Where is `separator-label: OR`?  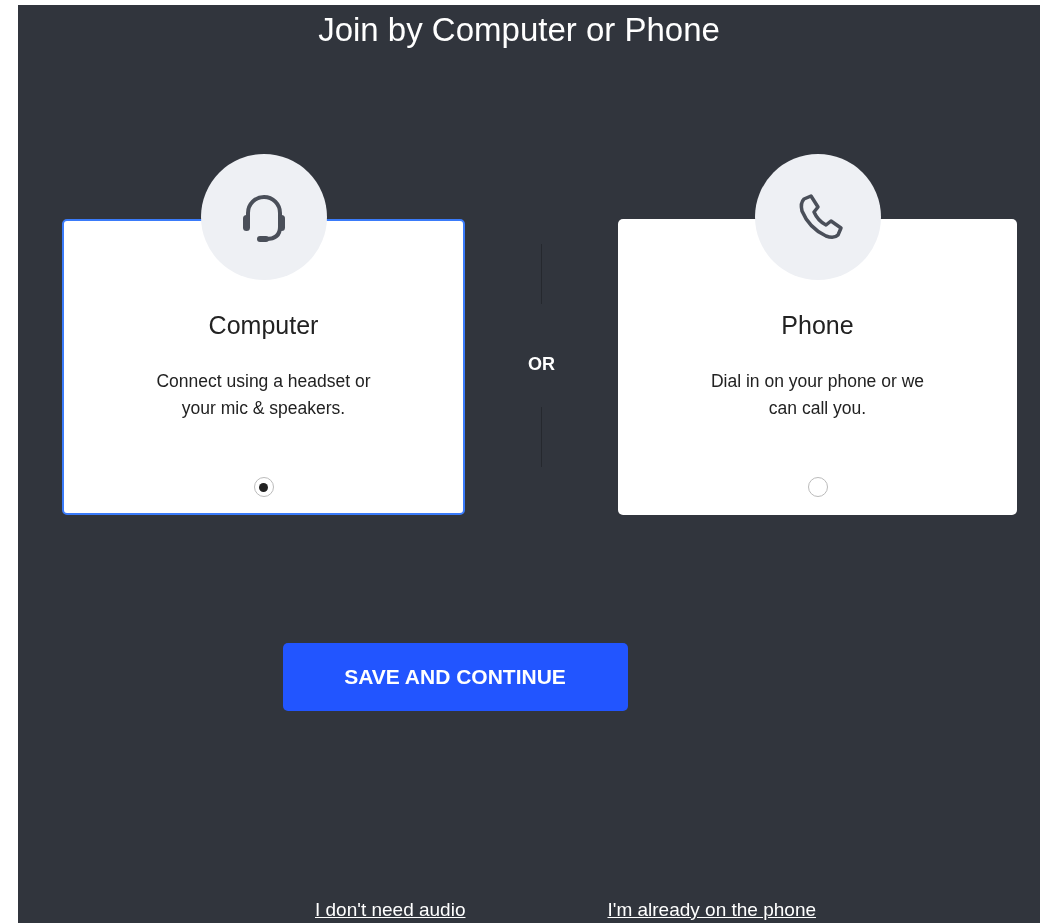
separator-label: OR is located at coordinates (541, 365).